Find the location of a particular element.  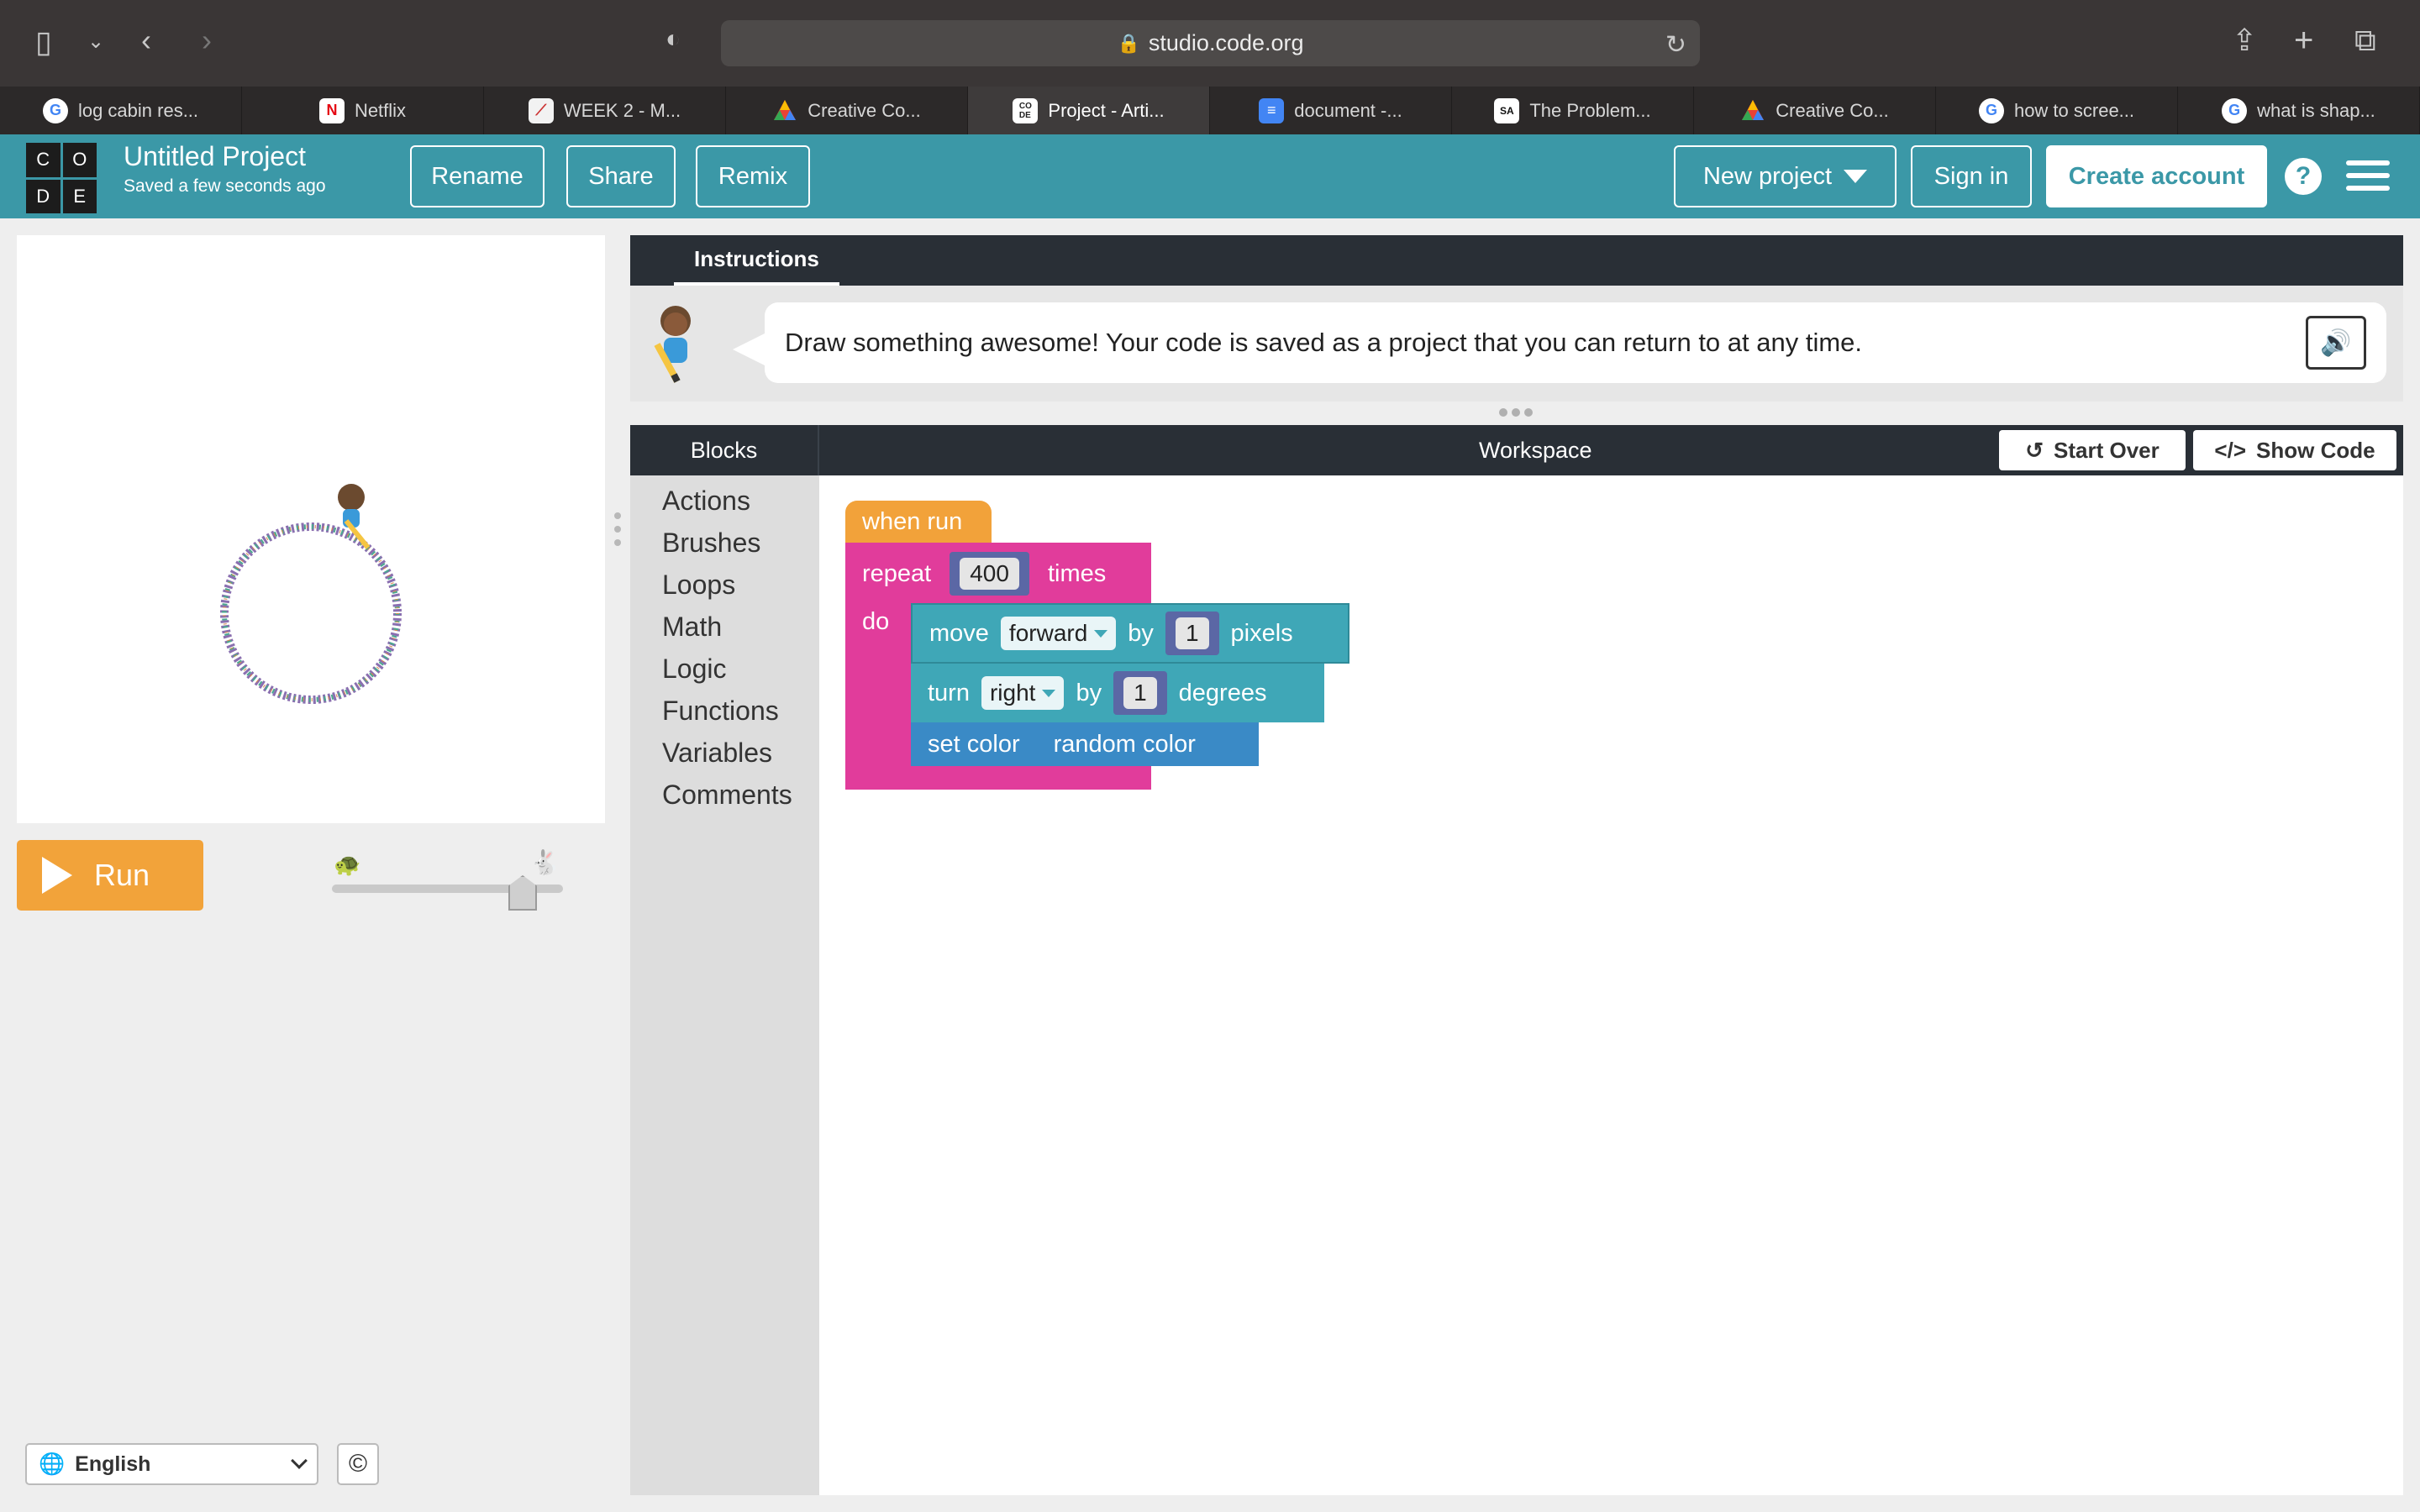

start-over-button: ↺ Start Over is located at coordinates (2092, 450).